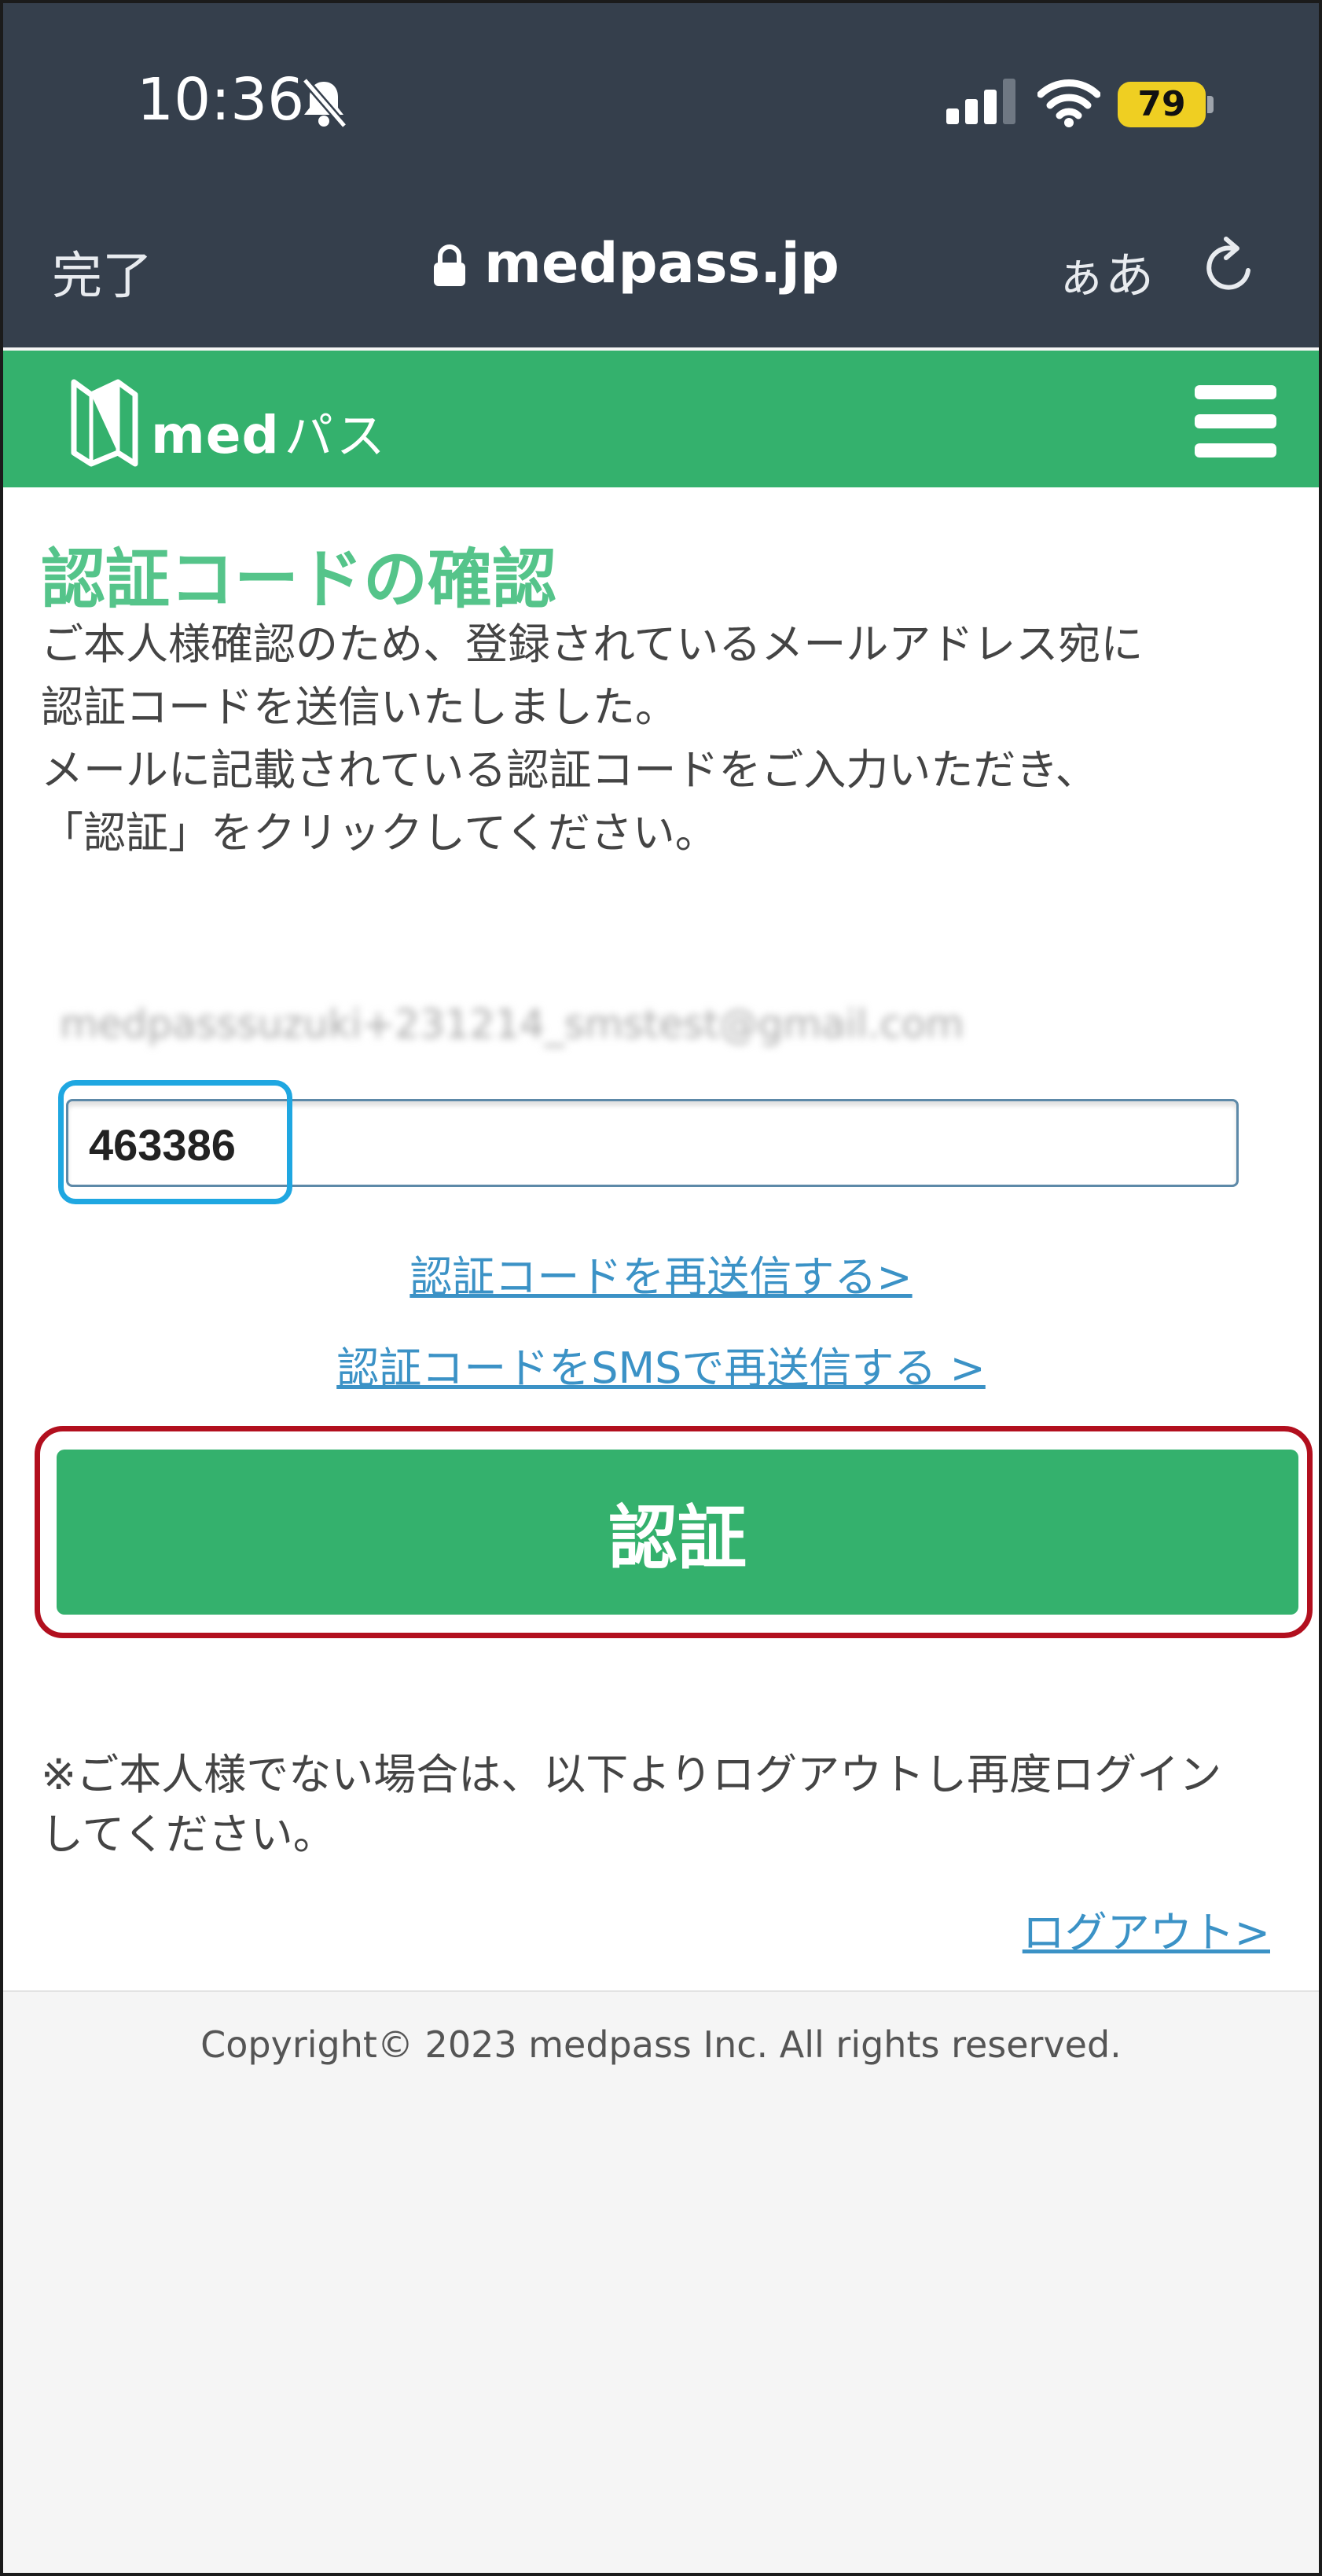  I want to click on site-logo: medパス, so click(269, 431).